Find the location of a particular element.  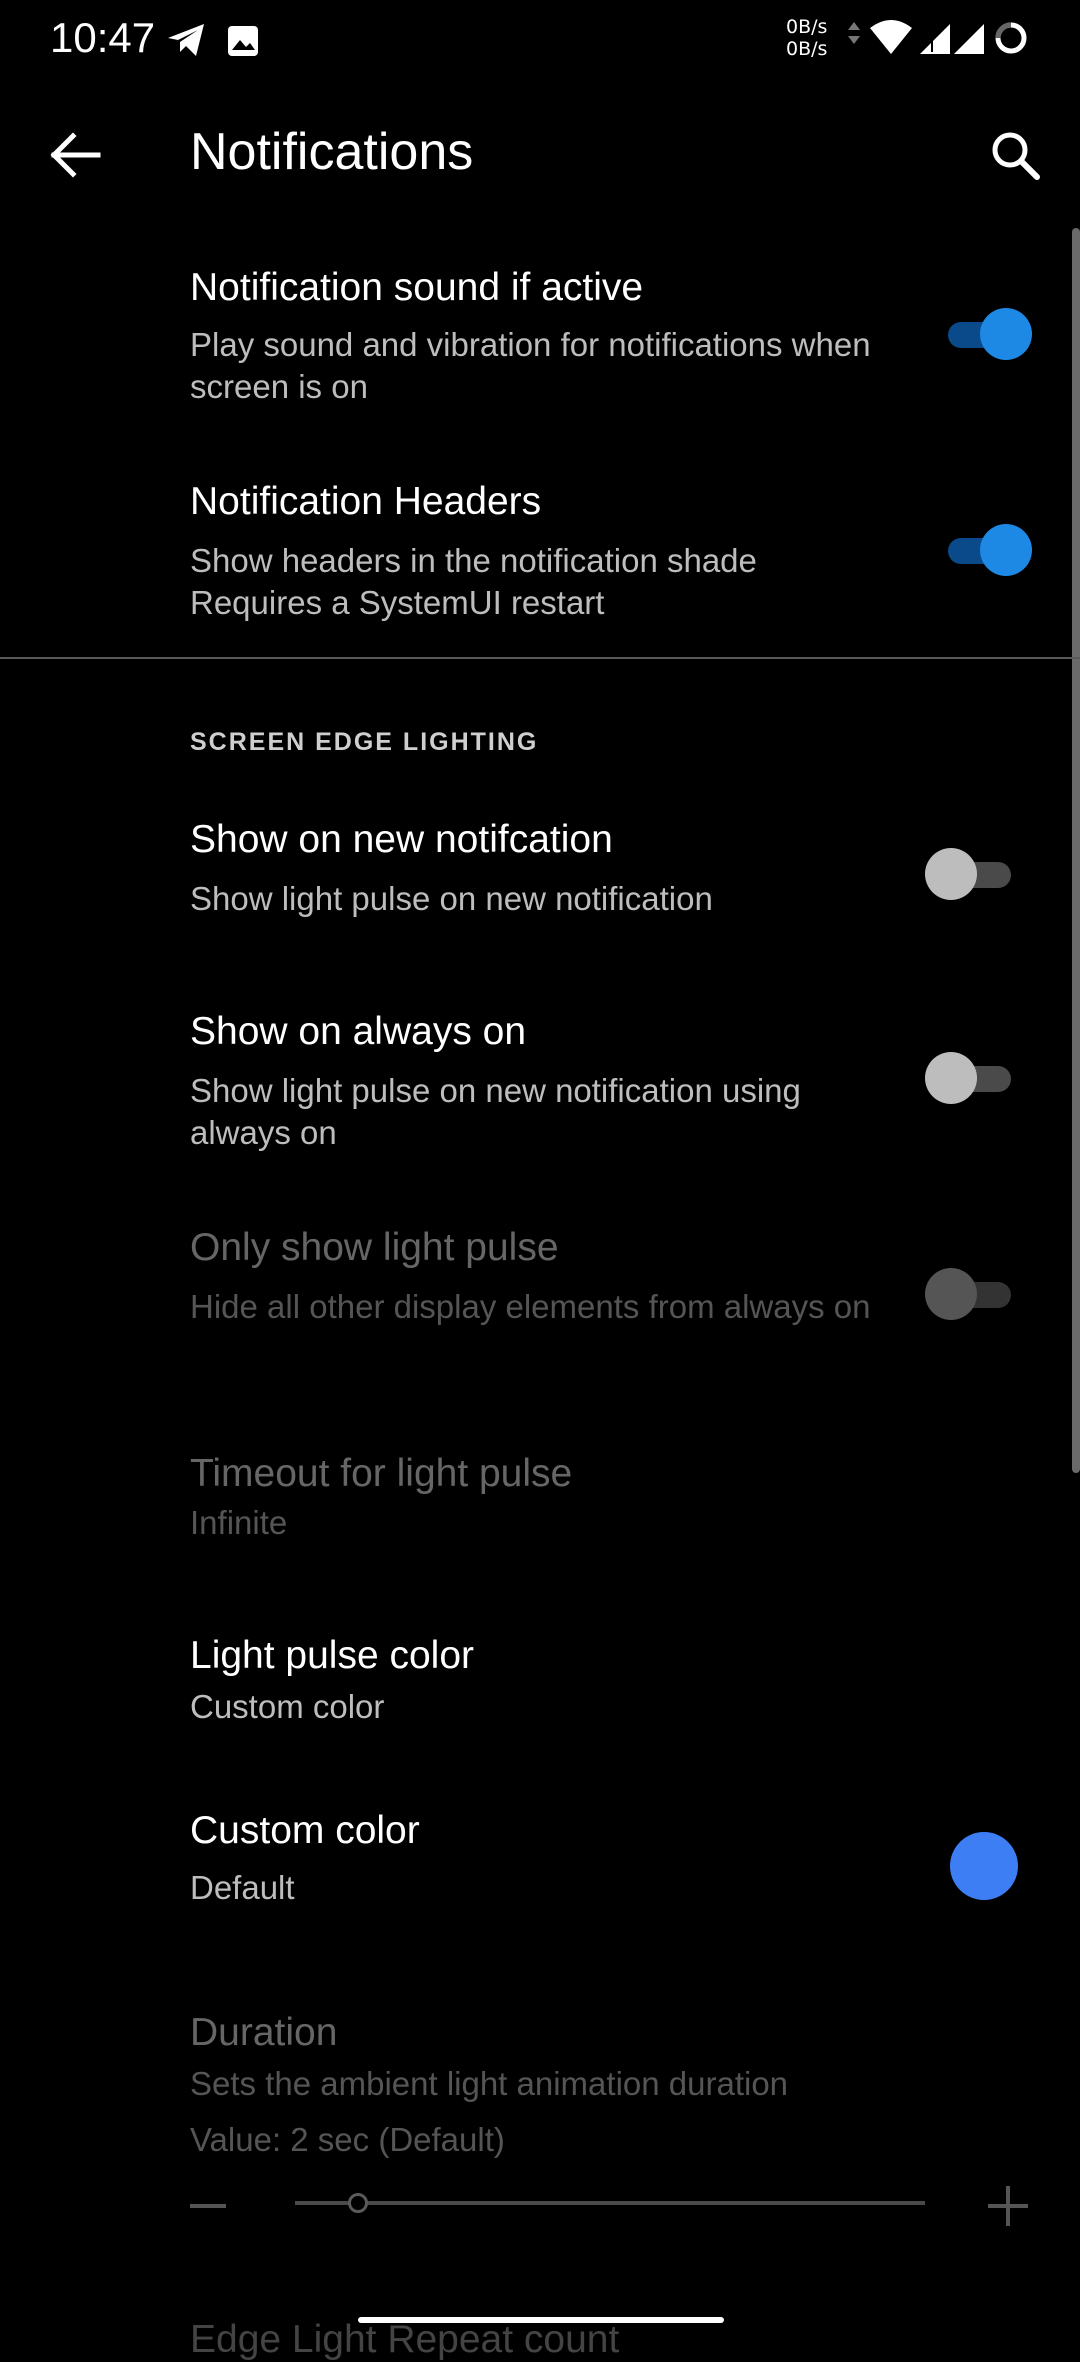

setting-timeout-light-pulse: Timeout for light pulse Infinite is located at coordinates (540, 1509).